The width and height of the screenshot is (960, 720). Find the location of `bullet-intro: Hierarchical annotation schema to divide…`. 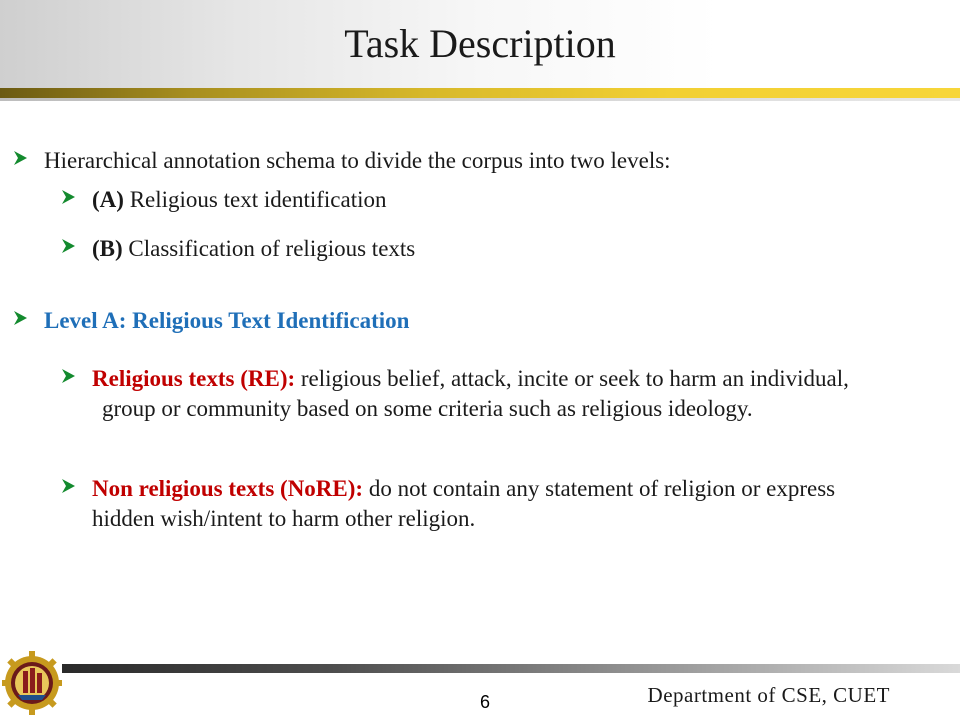

bullet-intro: Hierarchical annotation schema to divide… is located at coordinates (477, 161).